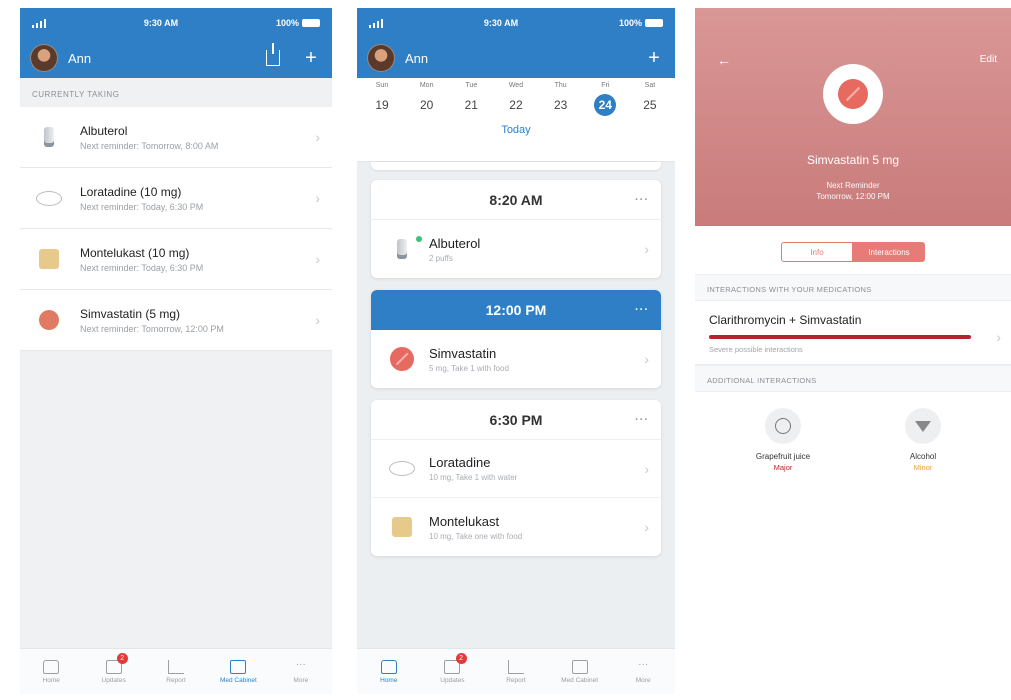 This screenshot has width=1011, height=700. Describe the element at coordinates (463, 353) in the screenshot. I see `med-name: Simvastatin` at that location.